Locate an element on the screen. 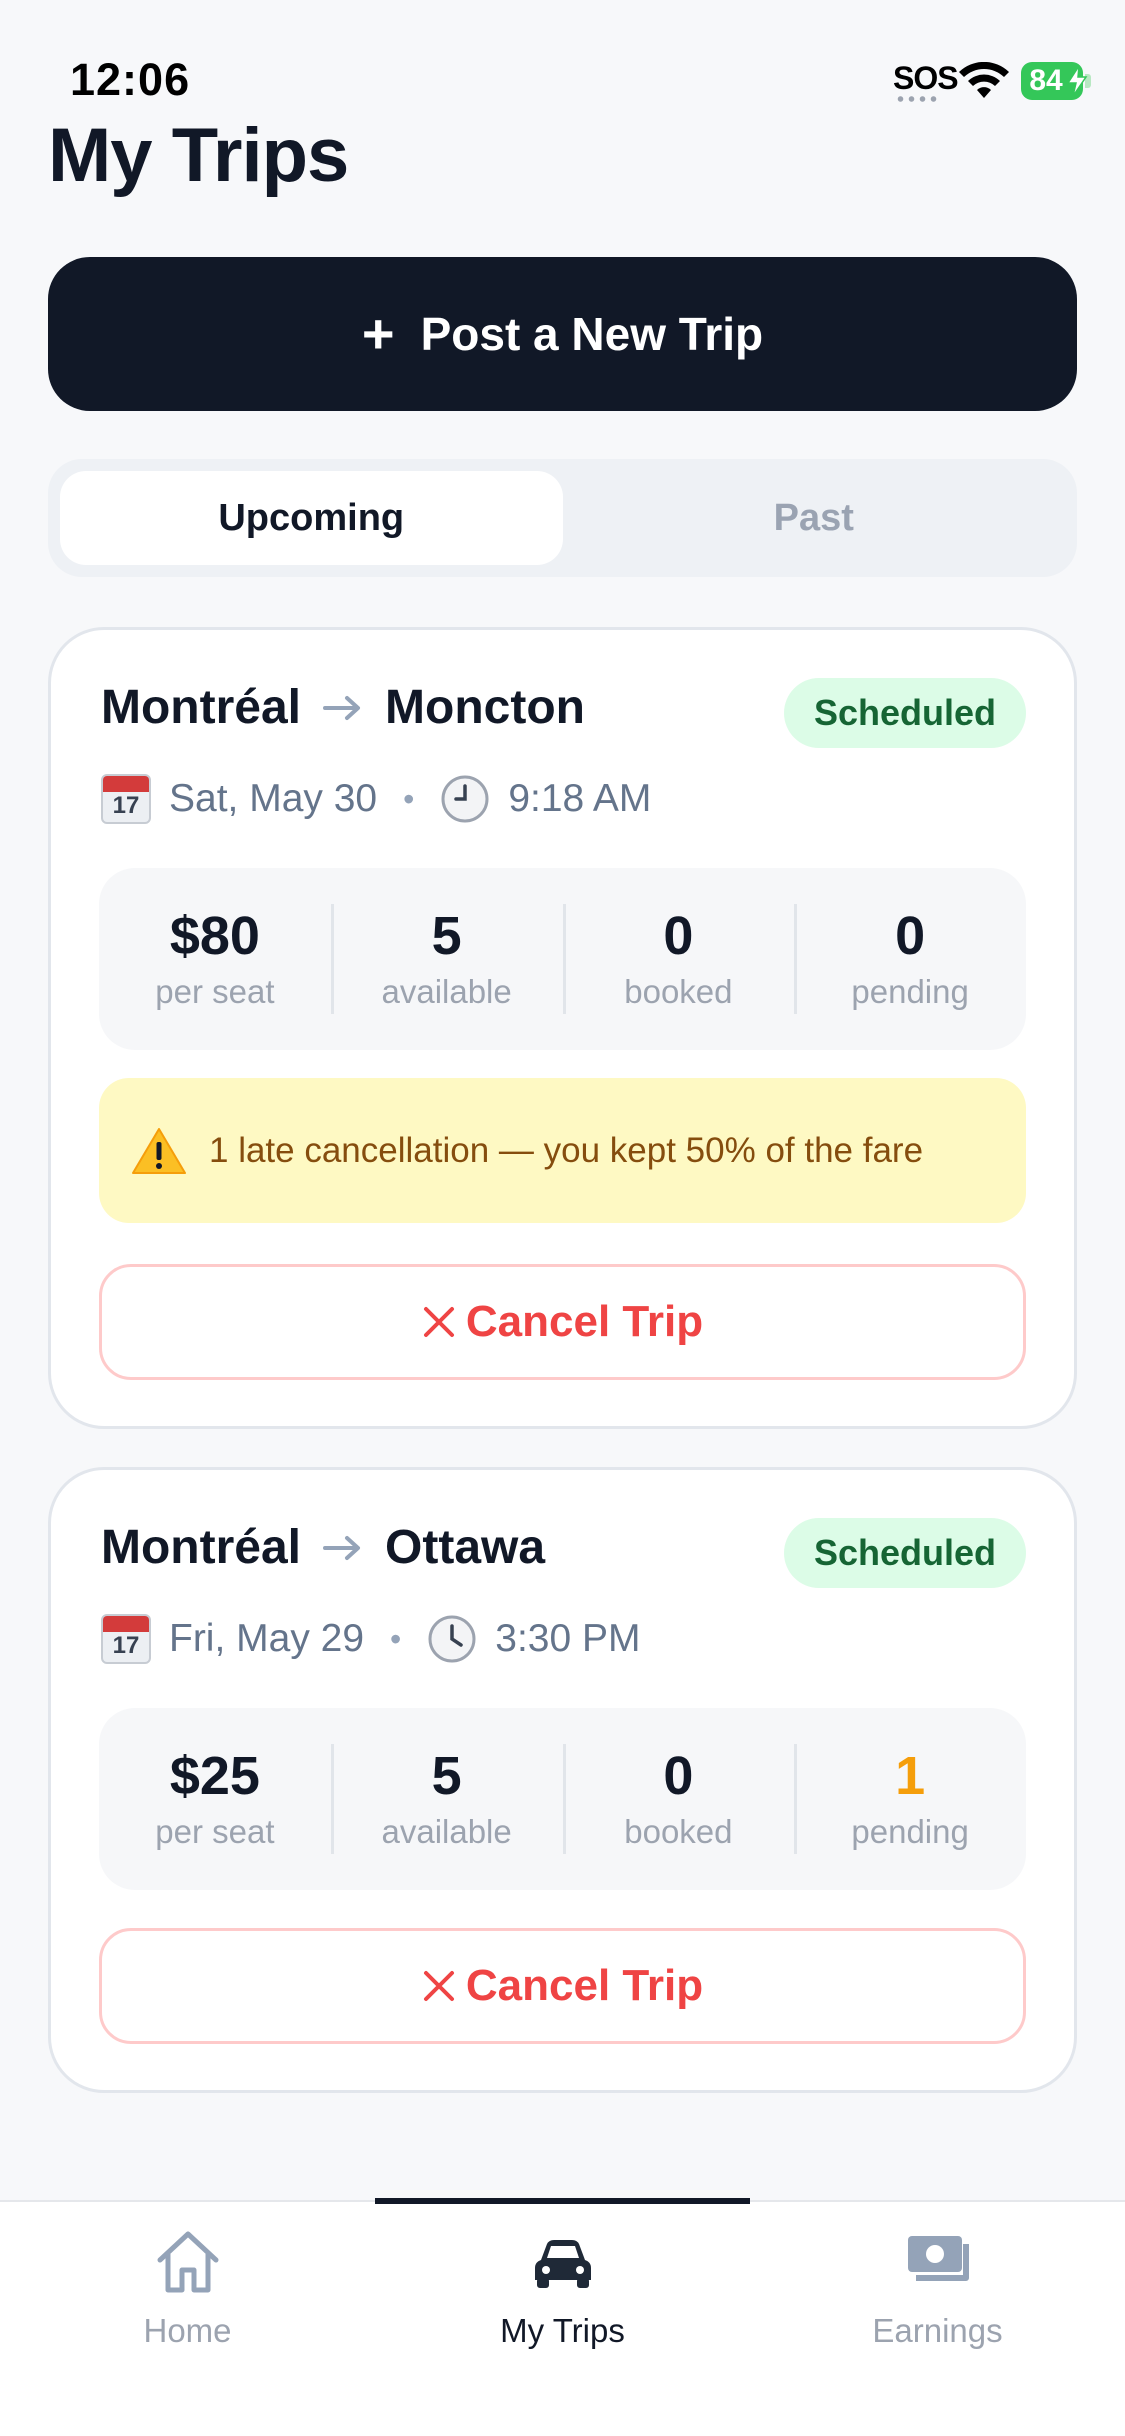  stat-pending: 1 pending is located at coordinates (910, 1799).